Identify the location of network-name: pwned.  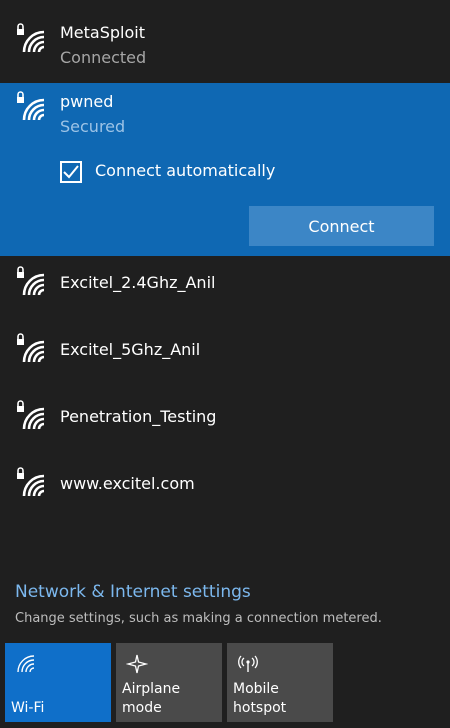
(87, 101).